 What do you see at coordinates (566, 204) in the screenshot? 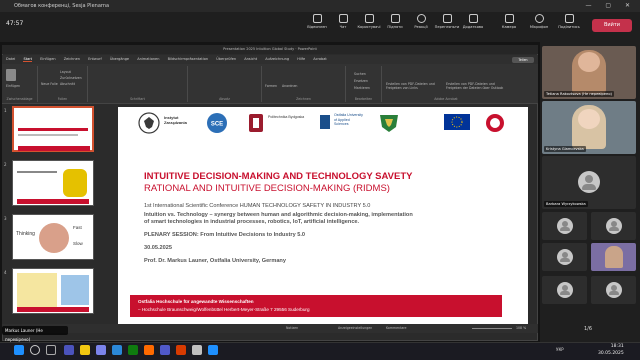
I see `participant-name: Barbara Wyrzykowska` at bounding box center [566, 204].